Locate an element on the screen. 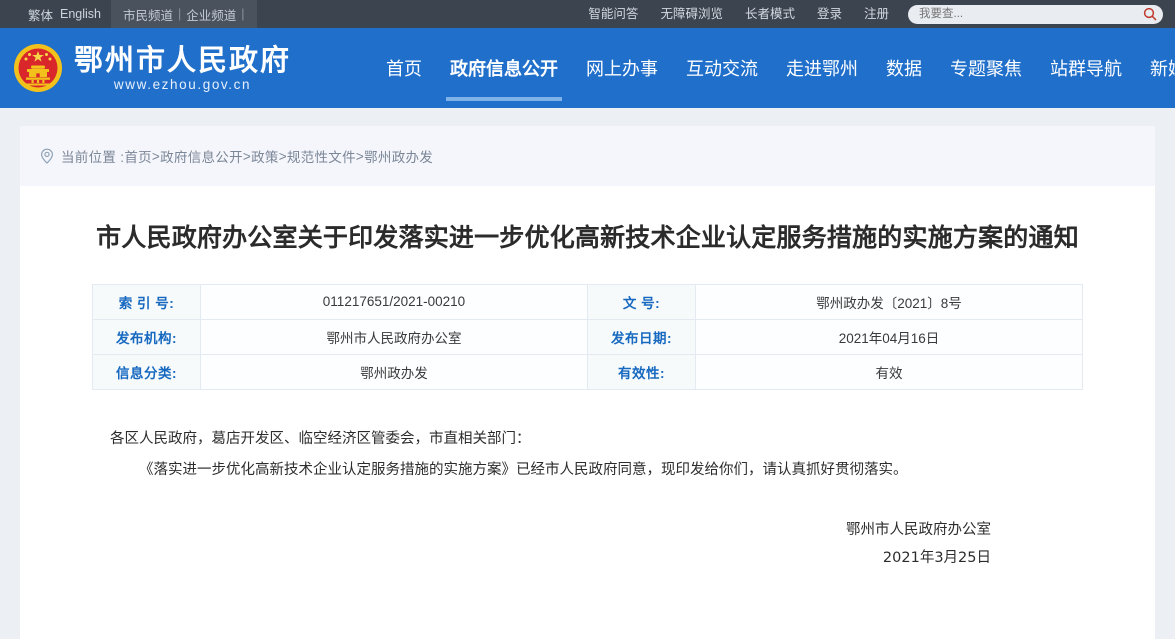 This screenshot has height=639, width=1175. lang-traditional-link: 繁体 is located at coordinates (40, 14).